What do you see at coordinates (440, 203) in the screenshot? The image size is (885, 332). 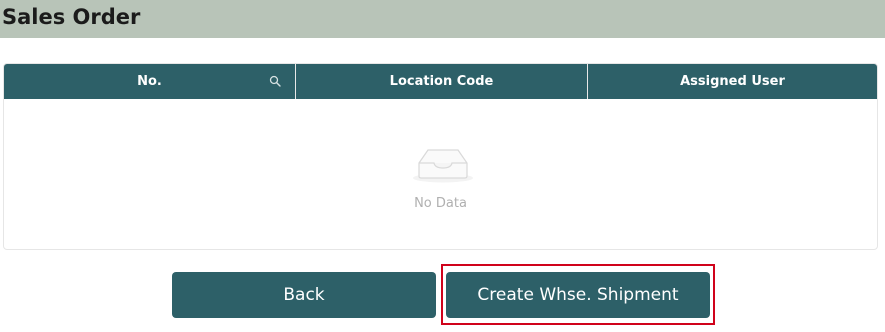 I see `empty-state-text: No Data` at bounding box center [440, 203].